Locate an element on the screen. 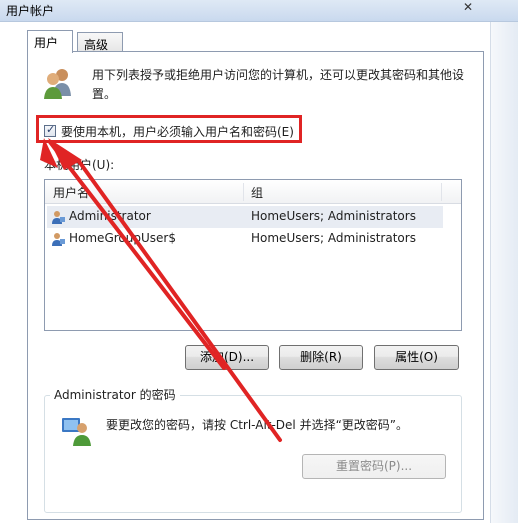 The image size is (518, 523). password-change-hint: 要更改您的密码，请按 Ctrl-Alt-Del 并选择“更改密码”。 is located at coordinates (257, 425).